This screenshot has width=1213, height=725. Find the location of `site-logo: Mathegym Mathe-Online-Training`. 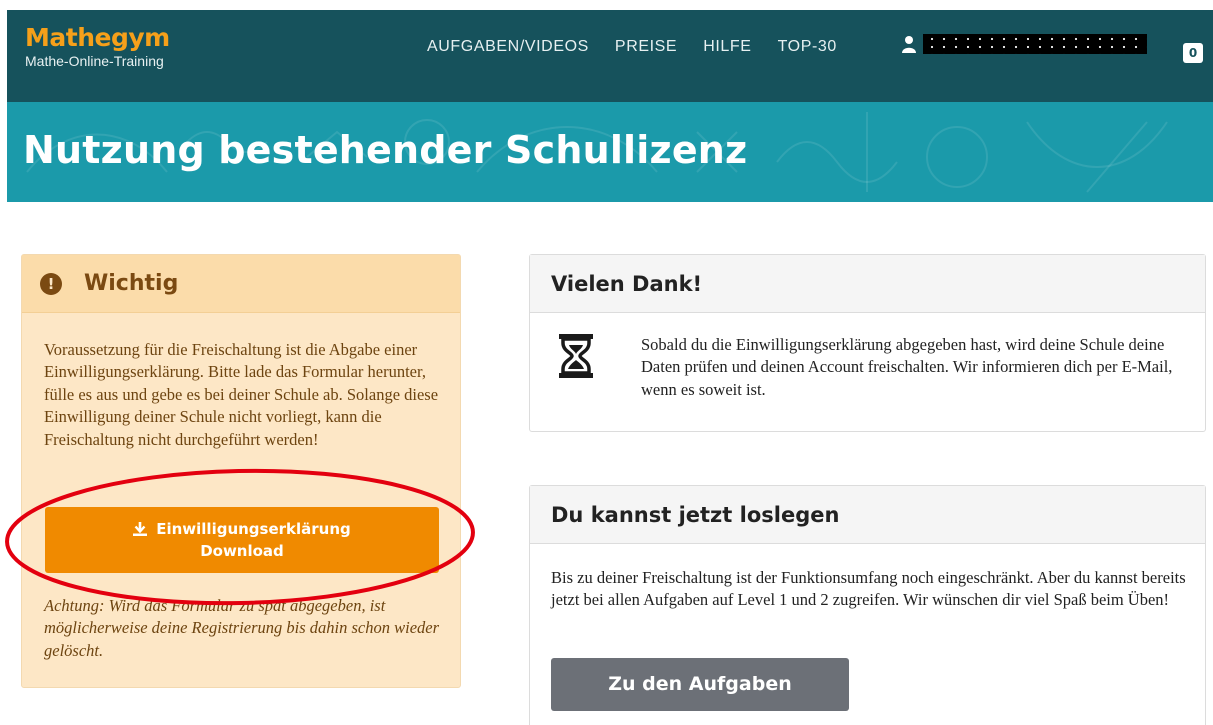

site-logo: Mathegym Mathe-Online-Training is located at coordinates (97, 47).